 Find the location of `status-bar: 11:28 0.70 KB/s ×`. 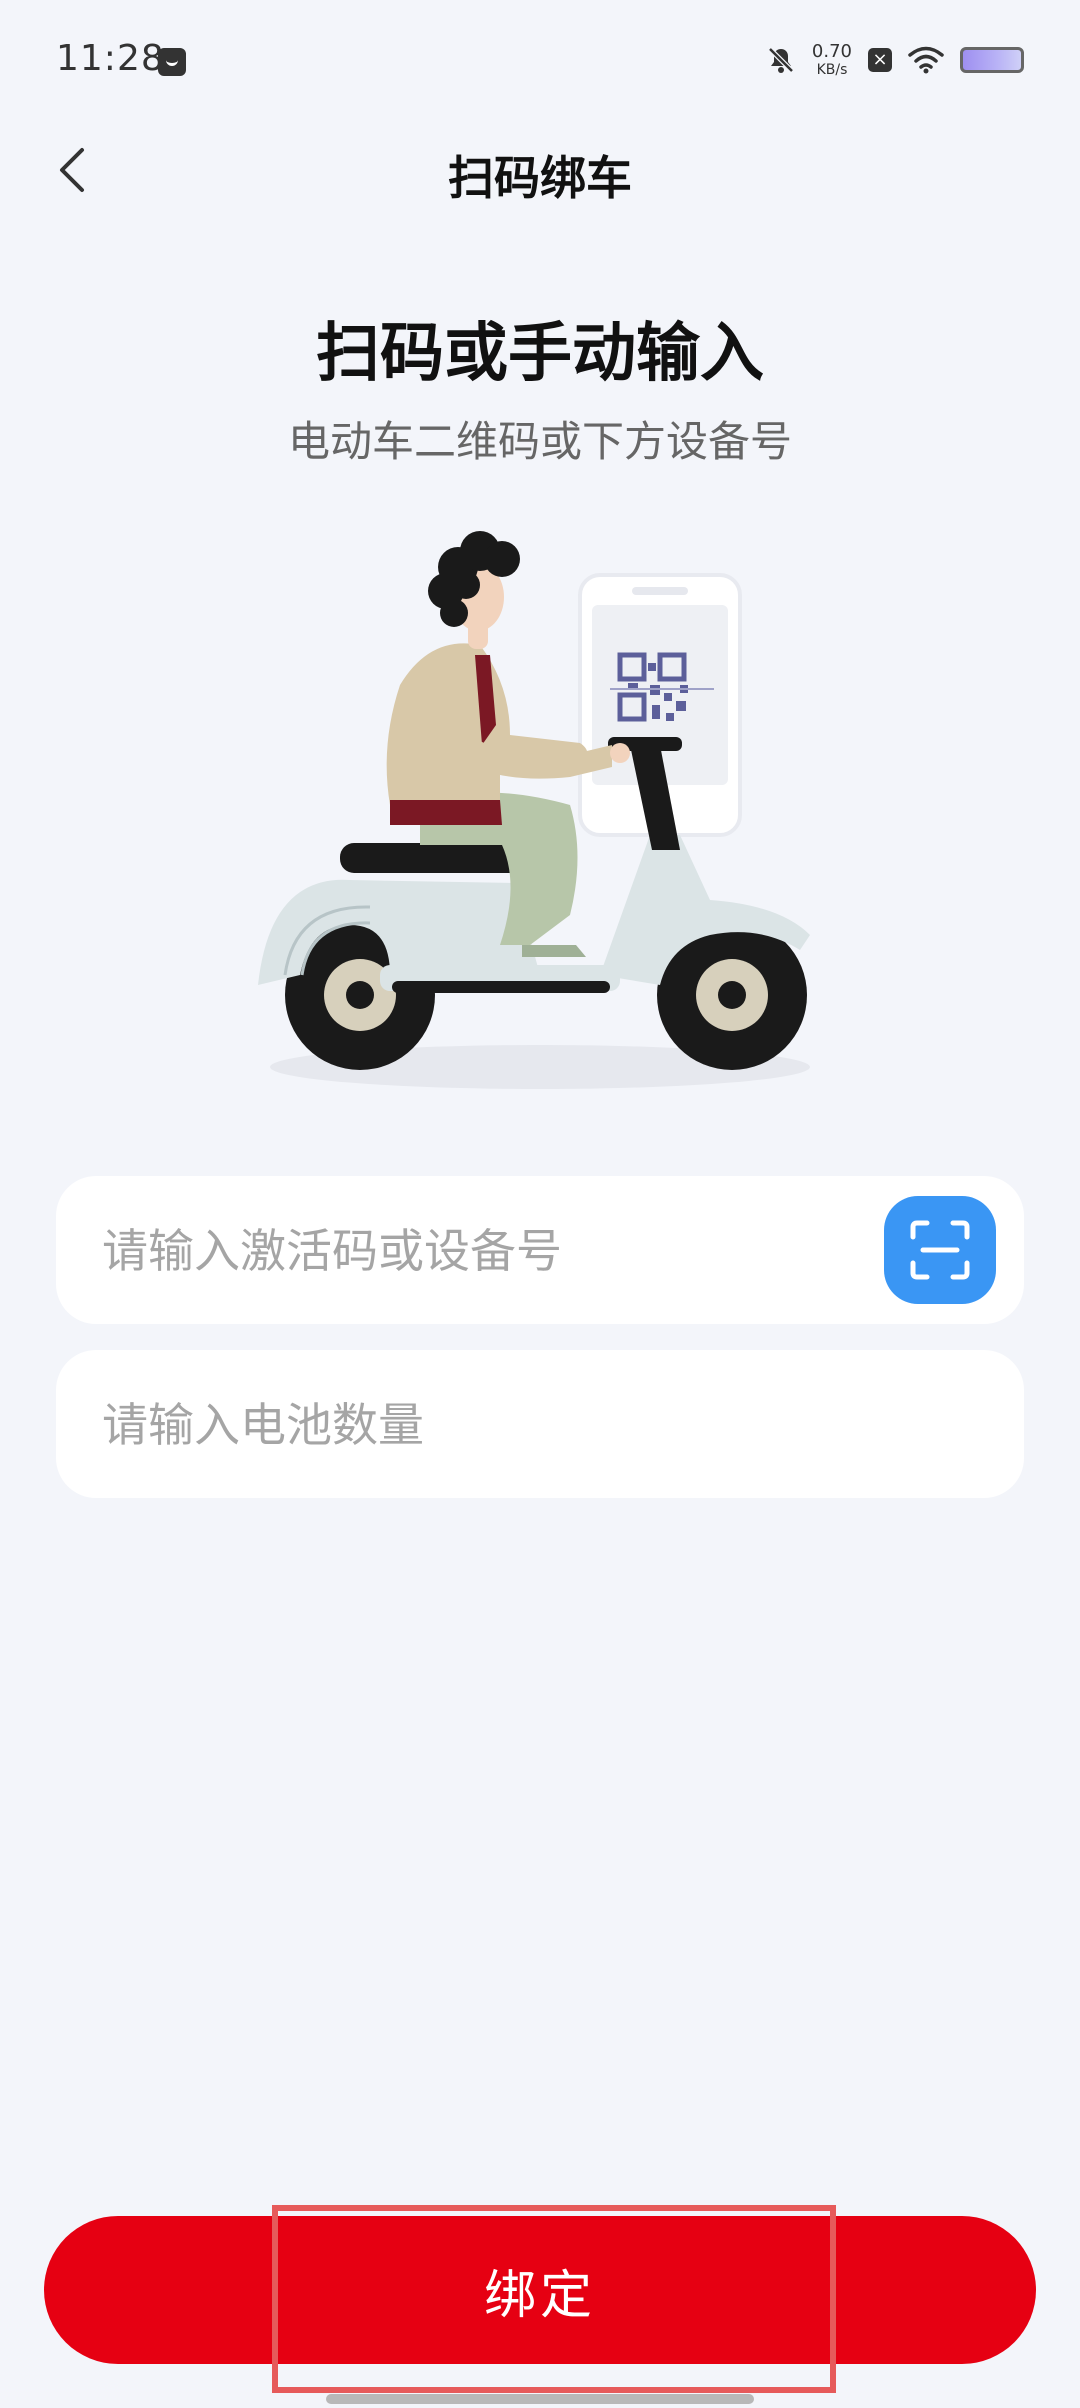

status-bar: 11:28 0.70 KB/s × is located at coordinates (540, 60).